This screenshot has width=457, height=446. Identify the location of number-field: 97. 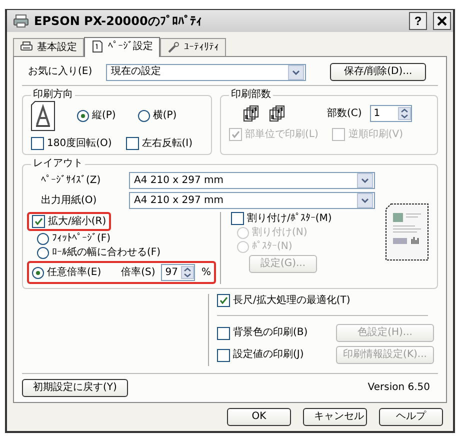
(178, 272).